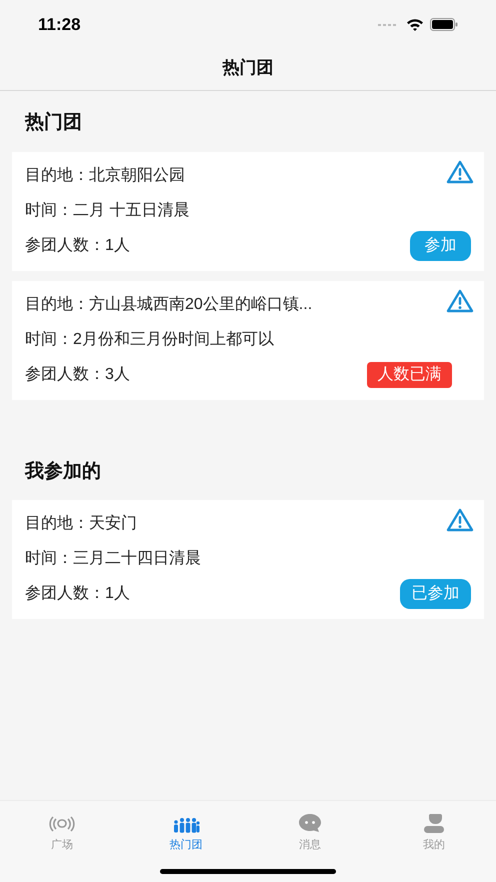 The width and height of the screenshot is (496, 882). What do you see at coordinates (444, 24) in the screenshot?
I see `battery-icon` at bounding box center [444, 24].